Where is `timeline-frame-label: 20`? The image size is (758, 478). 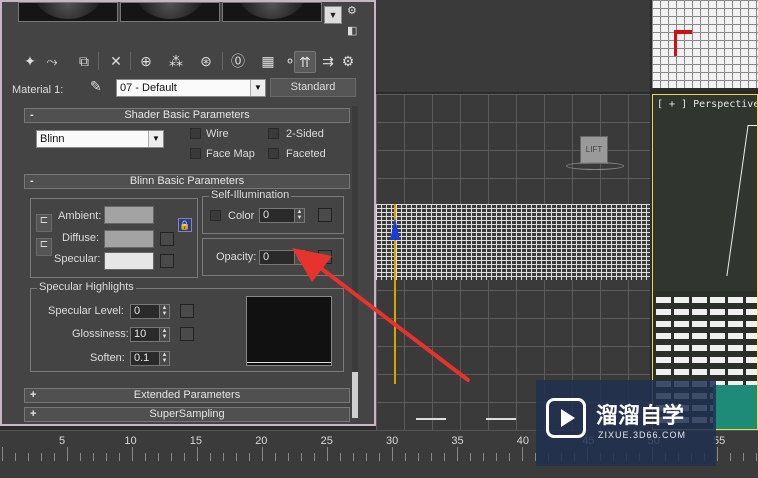
timeline-frame-label: 20 is located at coordinates (261, 441).